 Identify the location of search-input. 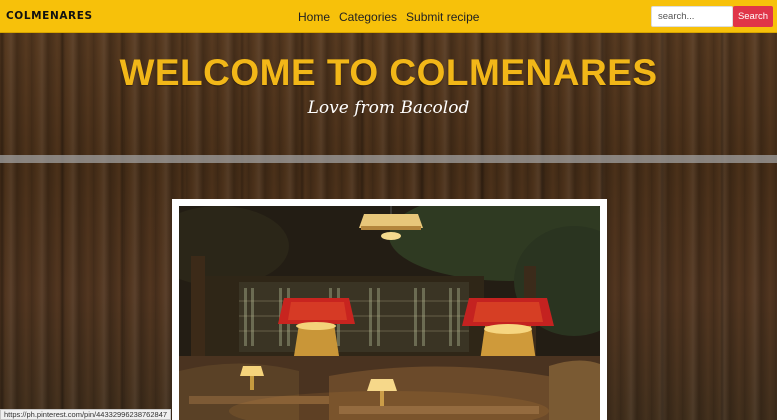
(692, 16).